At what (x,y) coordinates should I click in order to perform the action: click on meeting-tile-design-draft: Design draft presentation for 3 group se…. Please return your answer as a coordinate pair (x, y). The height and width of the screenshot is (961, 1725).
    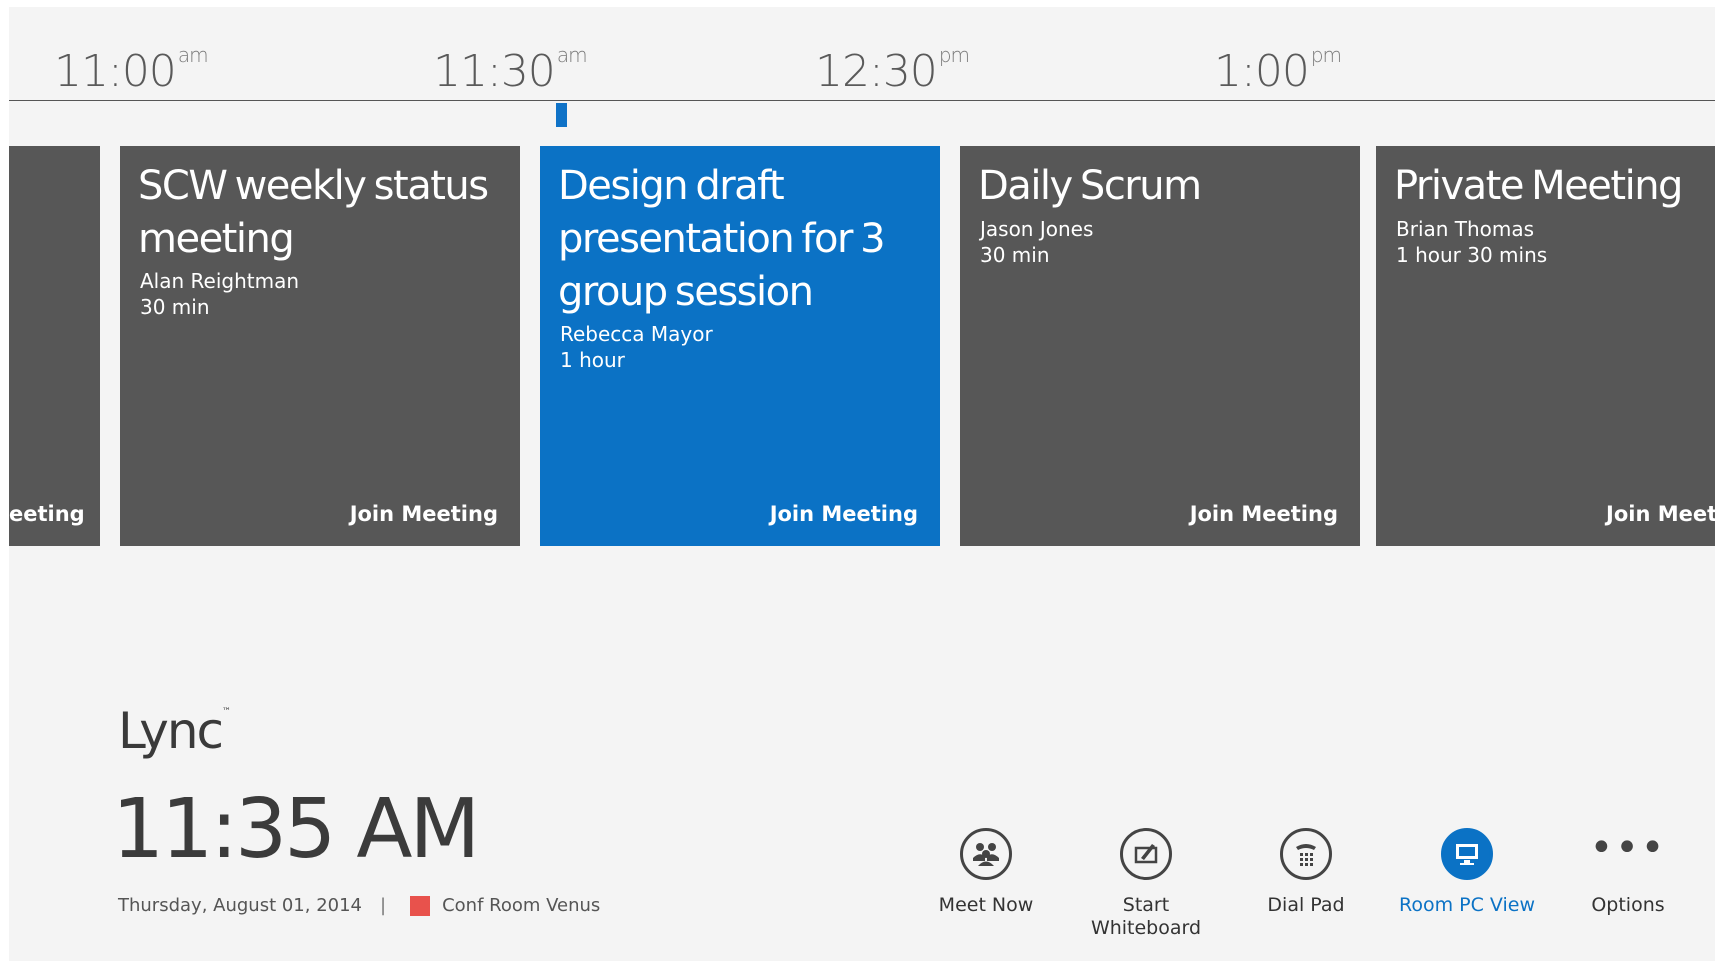
    Looking at the image, I should click on (740, 346).